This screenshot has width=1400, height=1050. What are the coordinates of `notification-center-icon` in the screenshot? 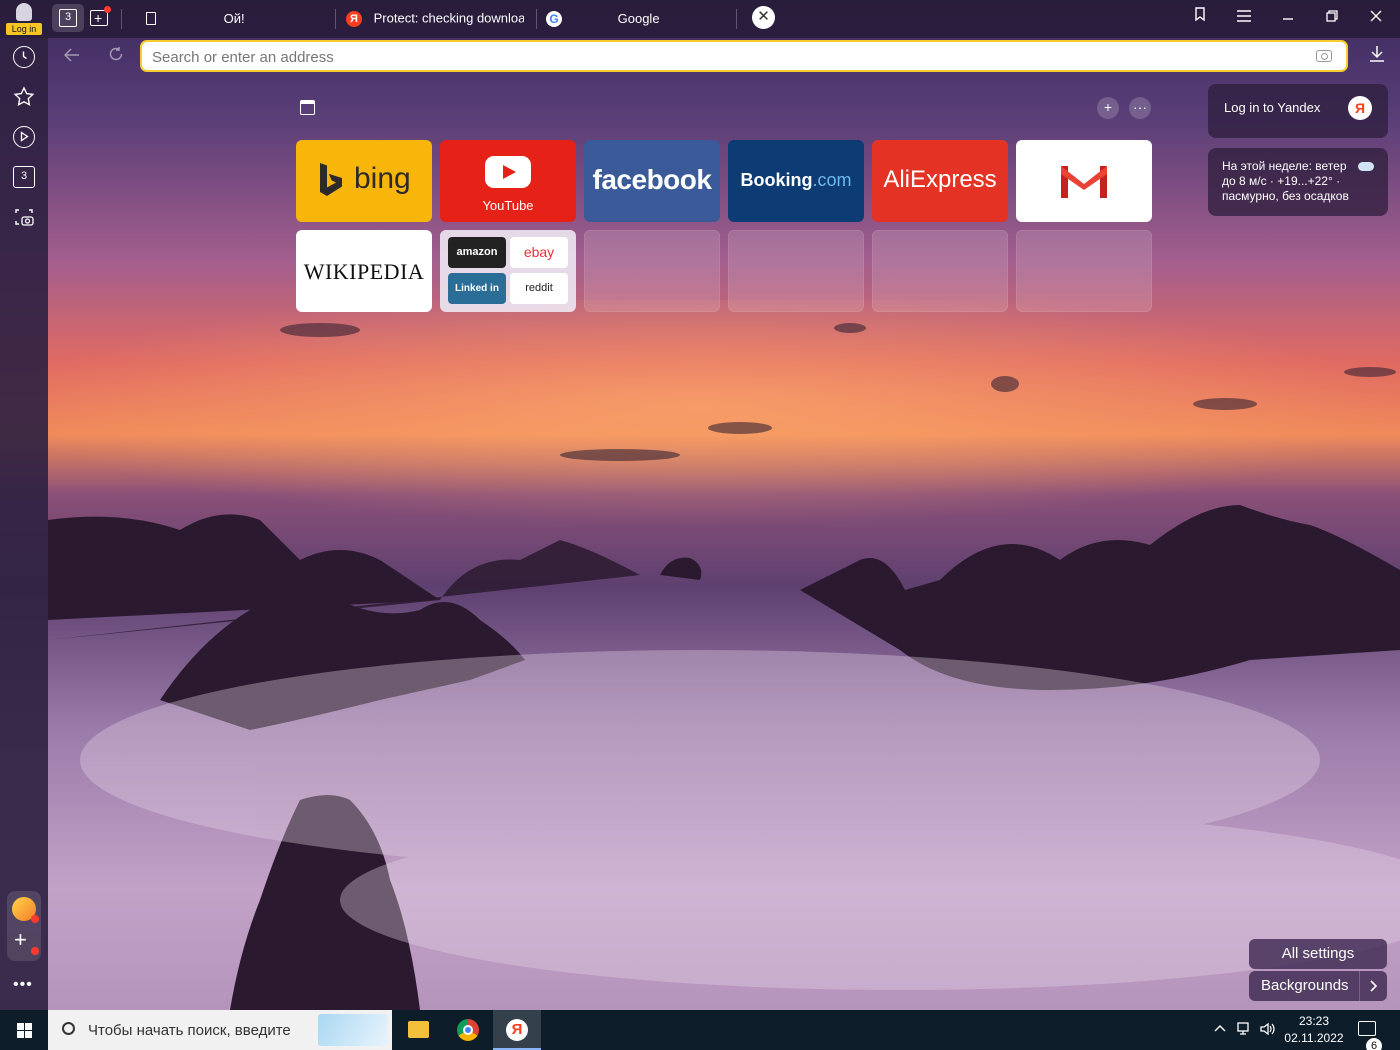 It's located at (1367, 1028).